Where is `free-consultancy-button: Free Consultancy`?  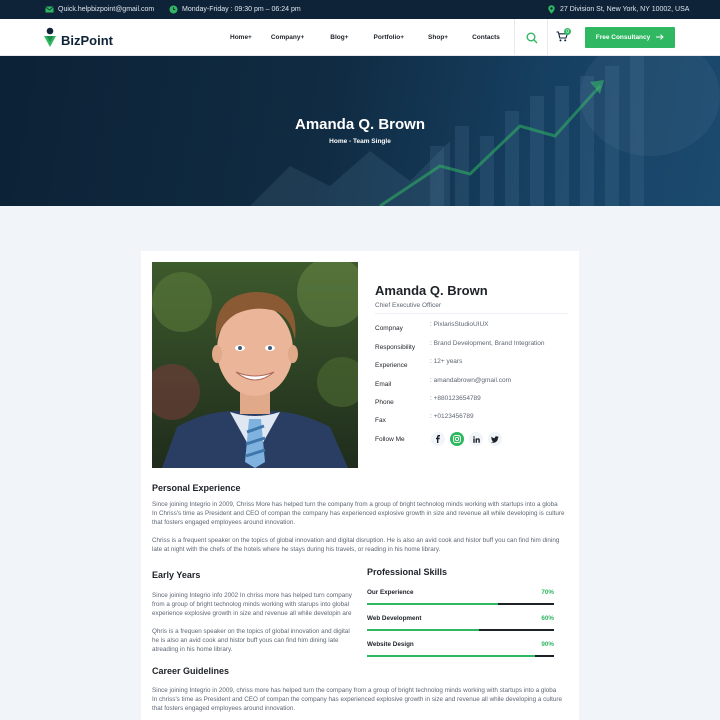 free-consultancy-button: Free Consultancy is located at coordinates (630, 37).